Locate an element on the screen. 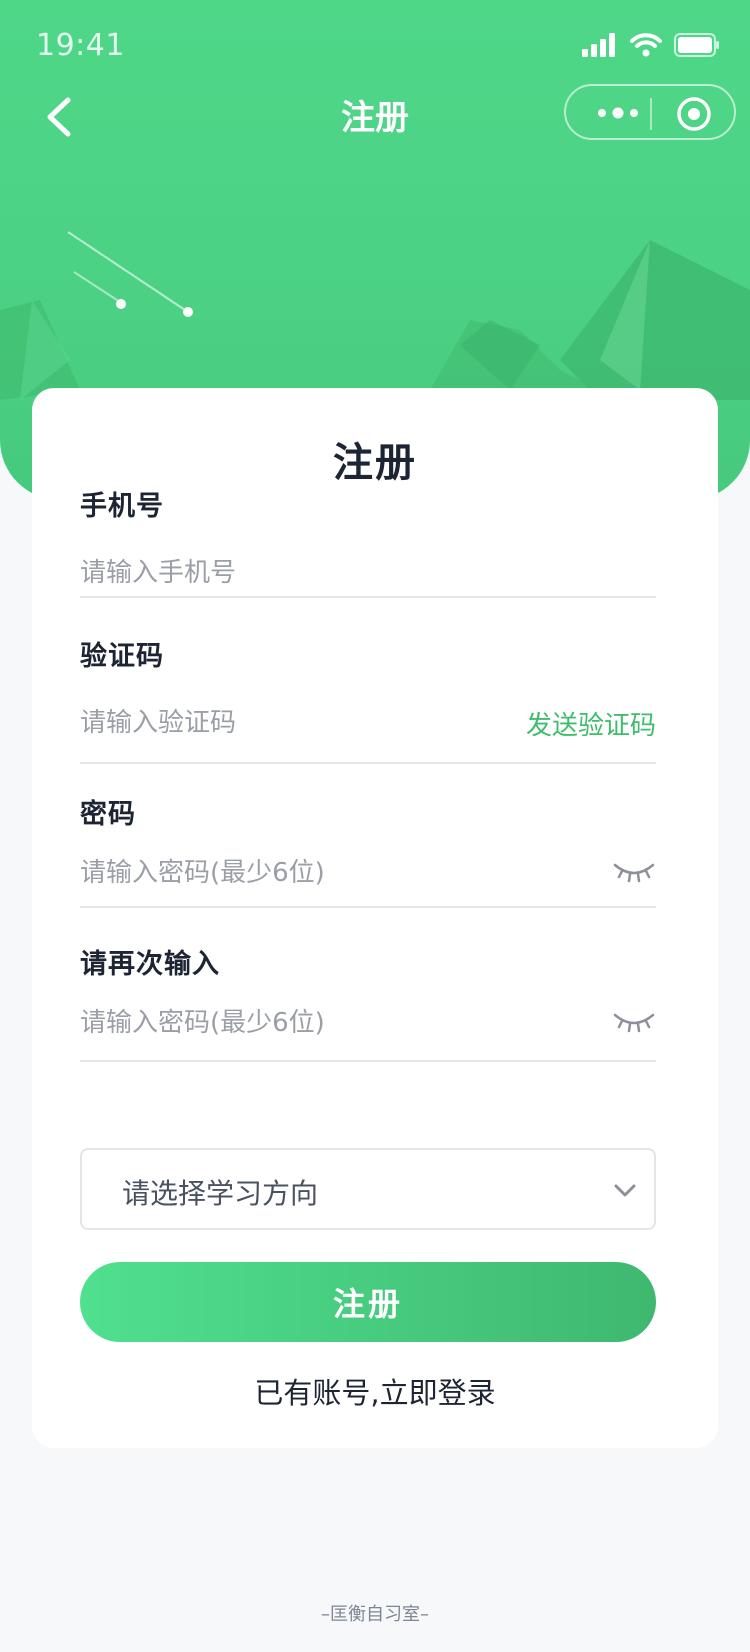 The width and height of the screenshot is (750, 1652). register-button: 注册 is located at coordinates (368, 1302).